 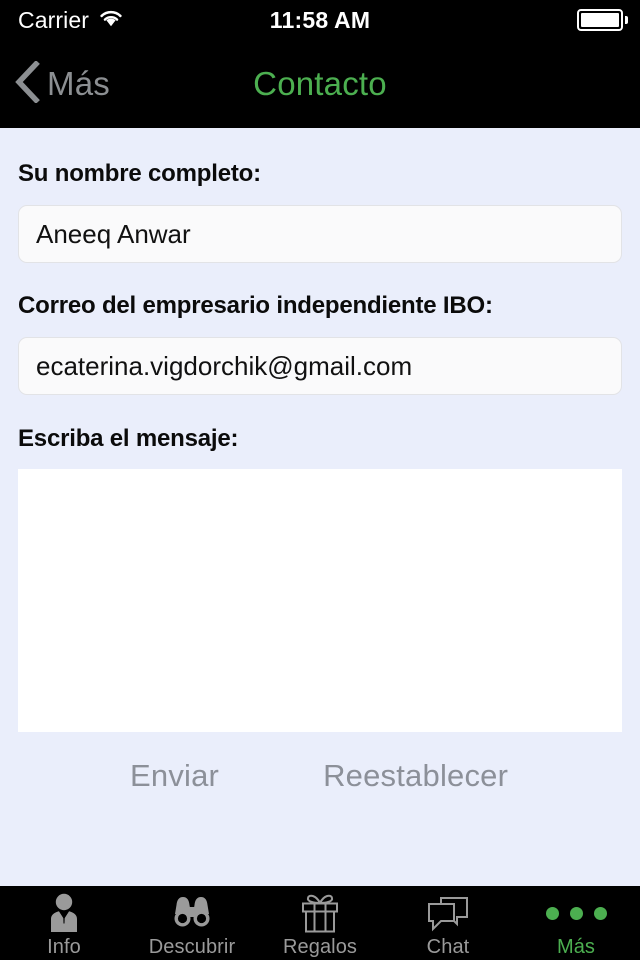 I want to click on reset-button: Reestablecer, so click(x=415, y=776).